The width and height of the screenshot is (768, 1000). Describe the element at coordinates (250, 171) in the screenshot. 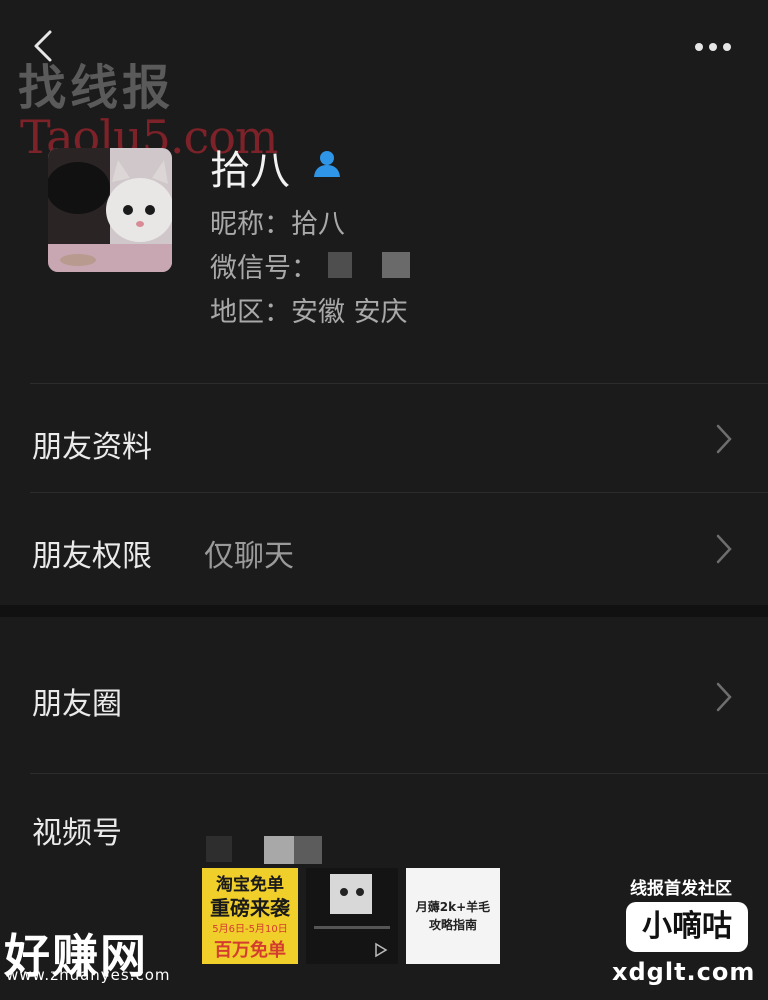

I see `profile-name: 拾八` at that location.